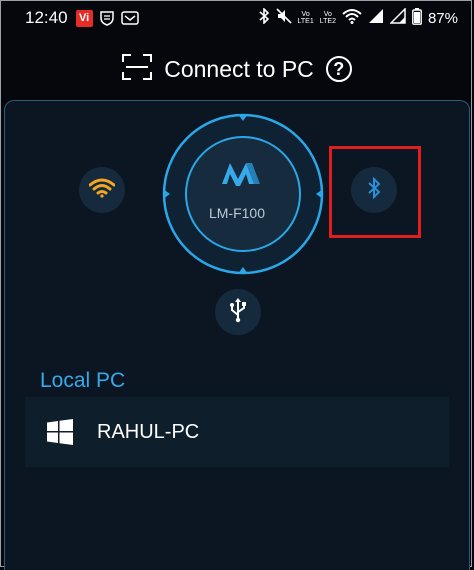 This screenshot has width=474, height=570. Describe the element at coordinates (327, 18) in the screenshot. I see `volte2-icon: Vo LTE2` at that location.